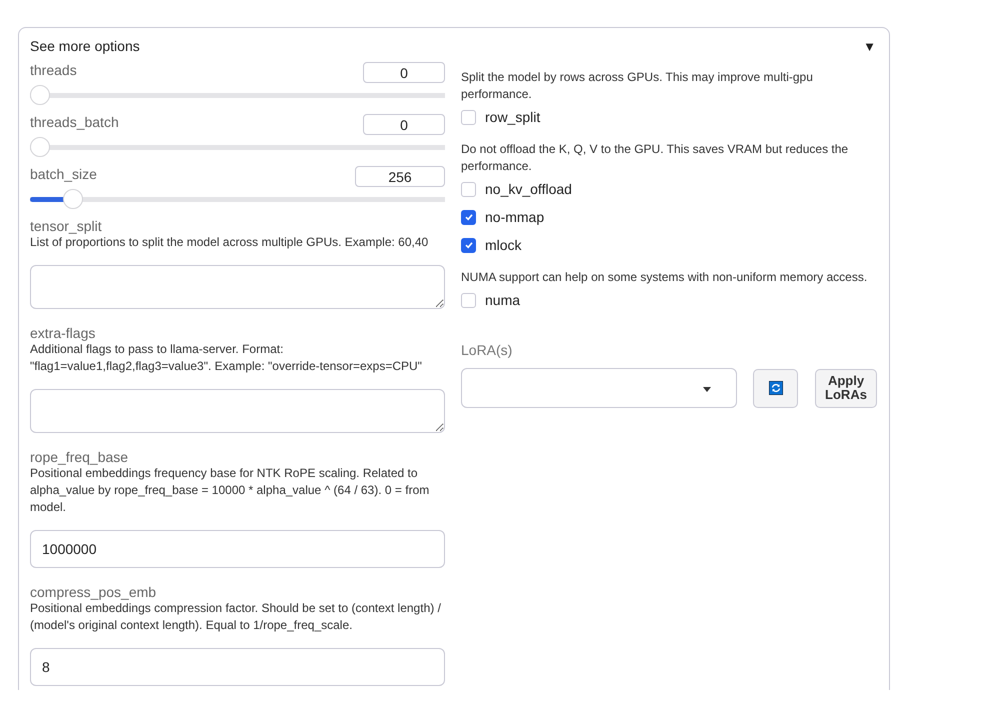 The height and width of the screenshot is (702, 983). What do you see at coordinates (63, 333) in the screenshot?
I see `field-label: extra-flags` at bounding box center [63, 333].